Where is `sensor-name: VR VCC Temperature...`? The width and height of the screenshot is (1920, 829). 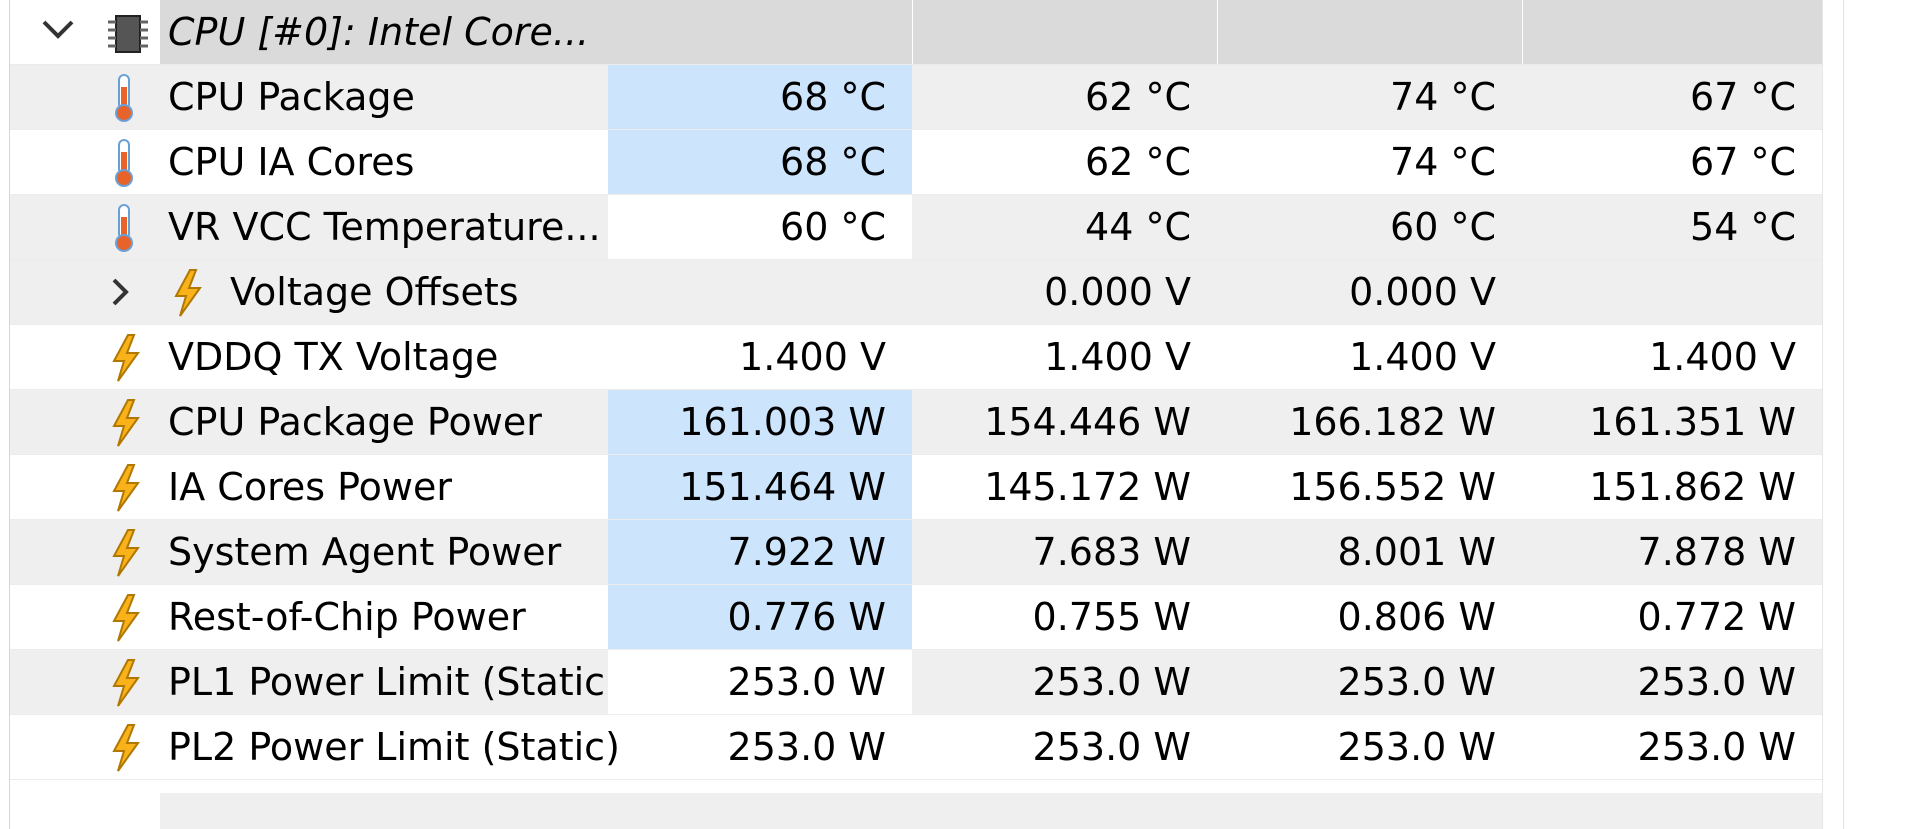 sensor-name: VR VCC Temperature... is located at coordinates (384, 227).